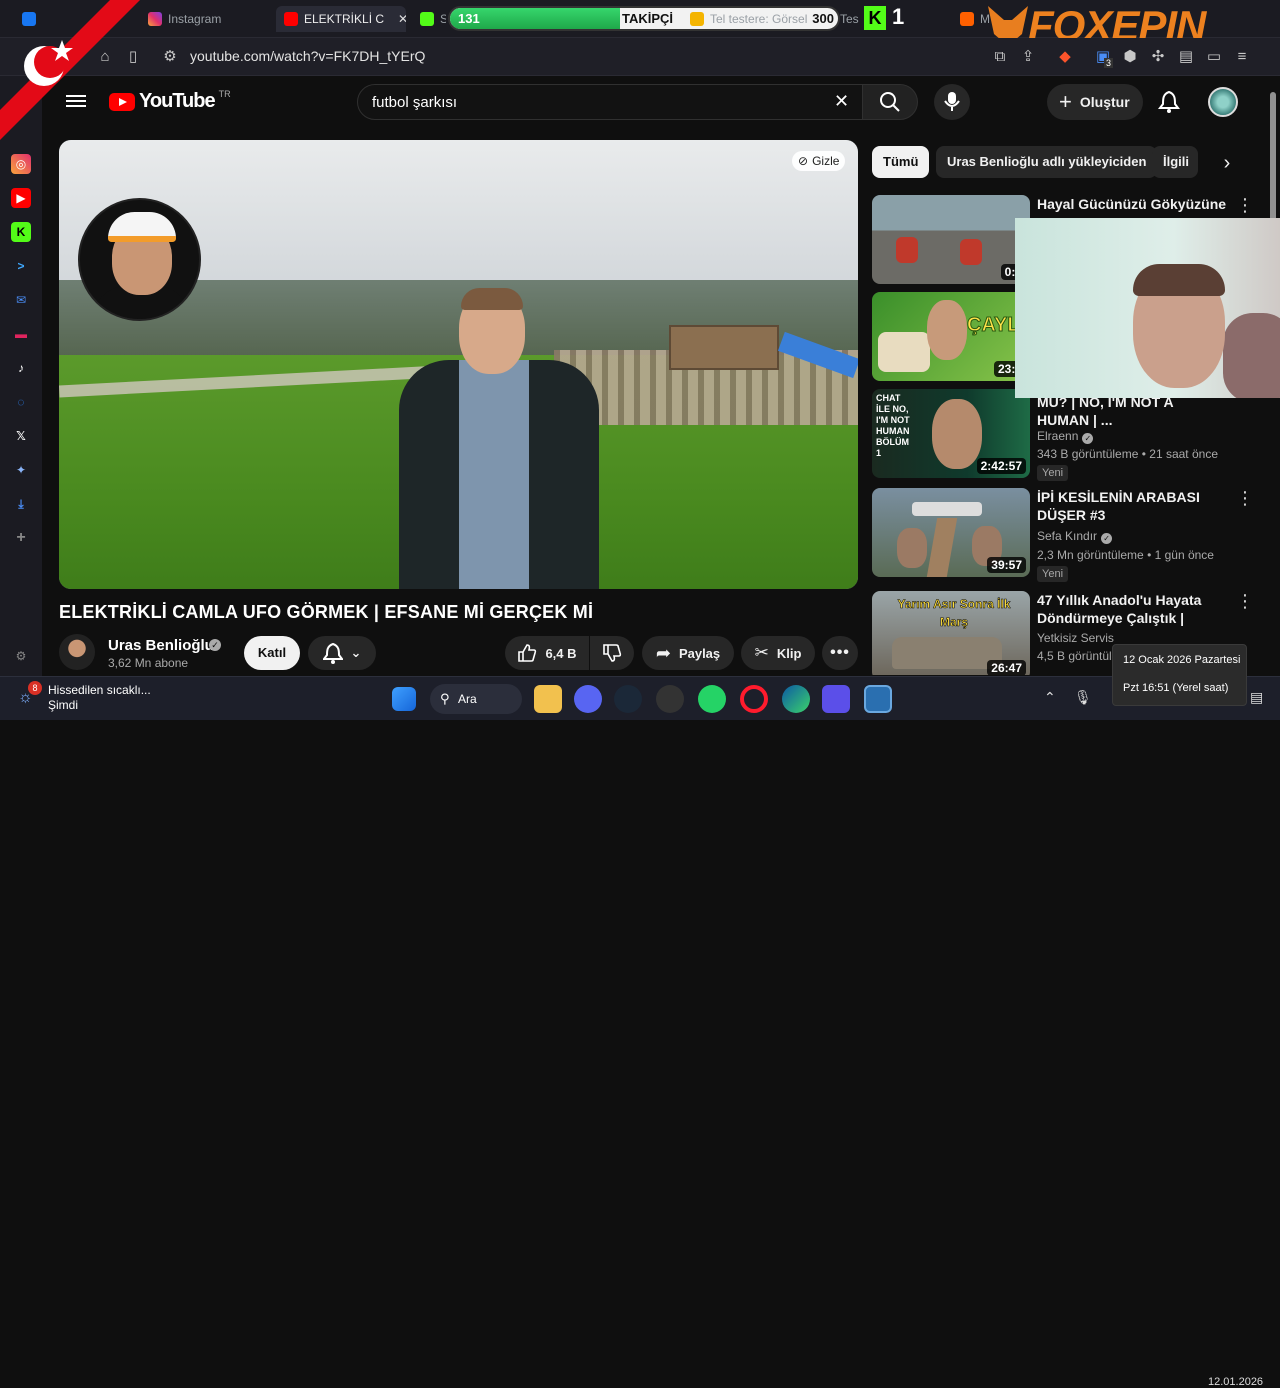 The image size is (1280, 1388). I want to click on obs-icon, so click(670, 699).